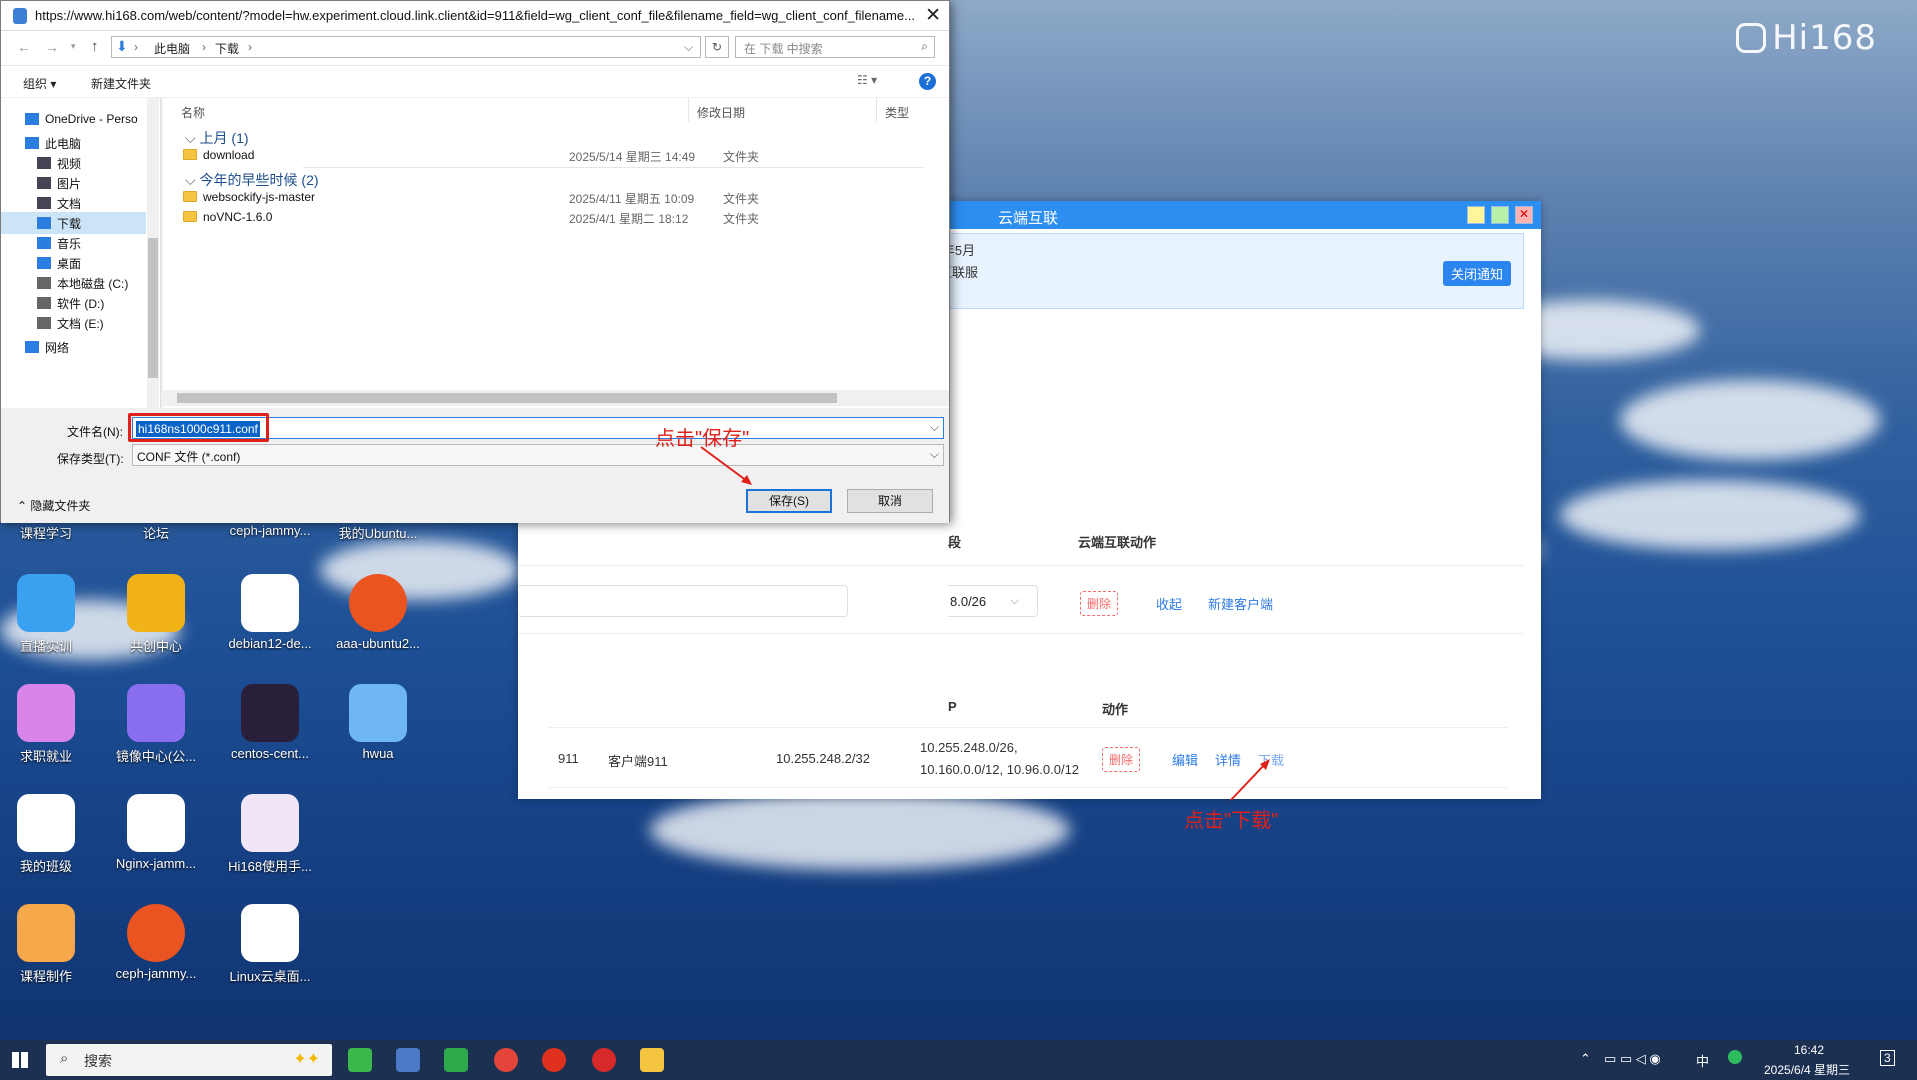  I want to click on file-row: noVNC-1.6.0 2025/4/1 星期二 18:12 文件夹, so click(553, 220).